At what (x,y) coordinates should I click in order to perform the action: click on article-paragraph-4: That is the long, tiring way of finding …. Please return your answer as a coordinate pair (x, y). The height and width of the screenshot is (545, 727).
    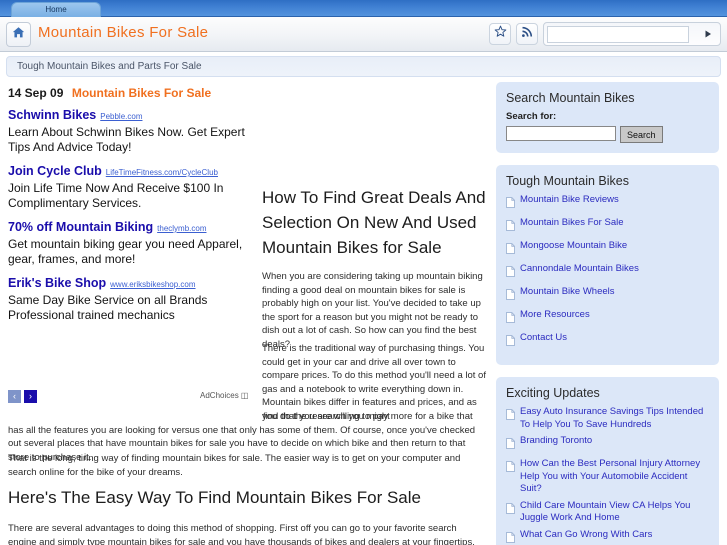
    Looking at the image, I should click on (234, 465).